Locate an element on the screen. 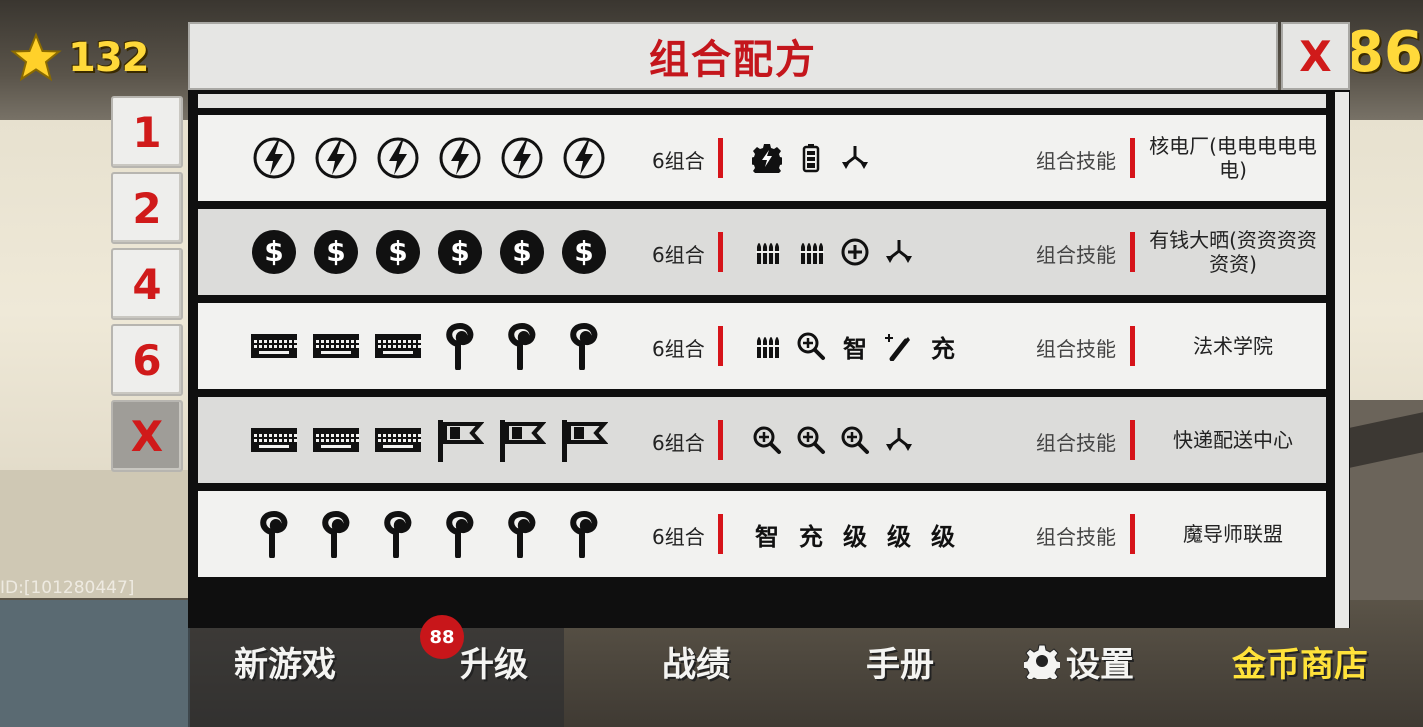 Image resolution: width=1423 pixels, height=727 pixels. upgrade-badge: 88 is located at coordinates (442, 637).